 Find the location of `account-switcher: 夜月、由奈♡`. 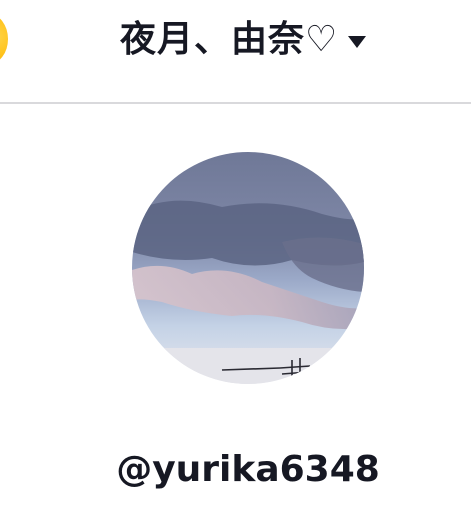

account-switcher: 夜月、由奈♡ is located at coordinates (243, 40).